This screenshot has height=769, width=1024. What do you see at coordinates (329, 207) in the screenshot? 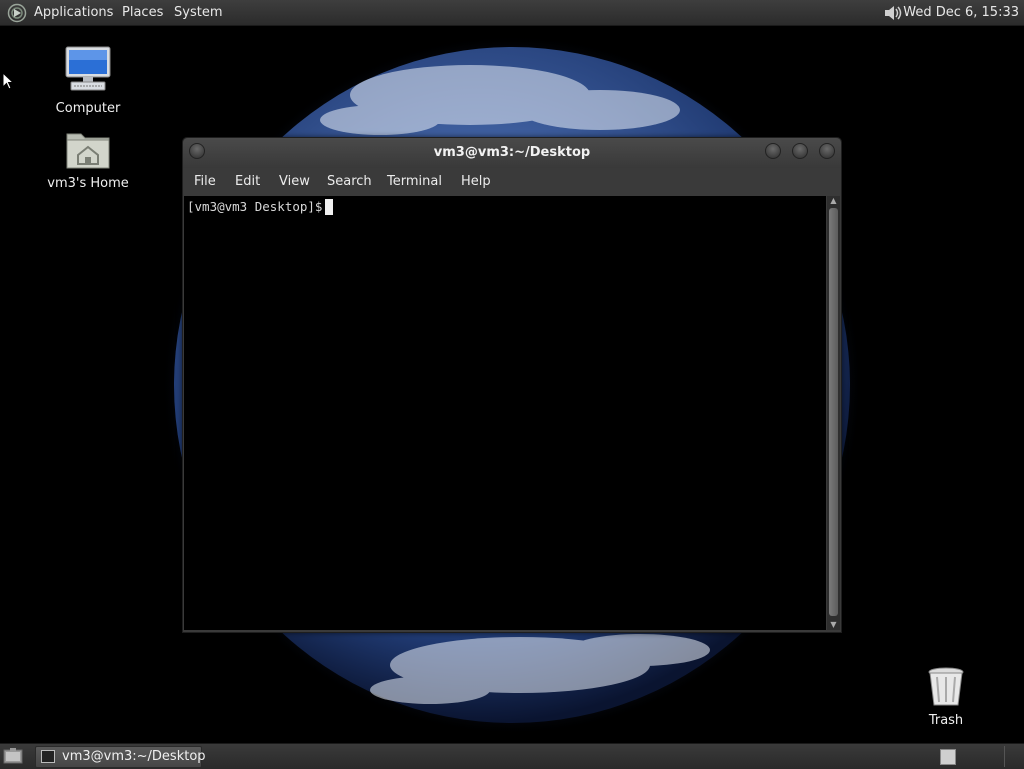
I see `text-cursor` at bounding box center [329, 207].